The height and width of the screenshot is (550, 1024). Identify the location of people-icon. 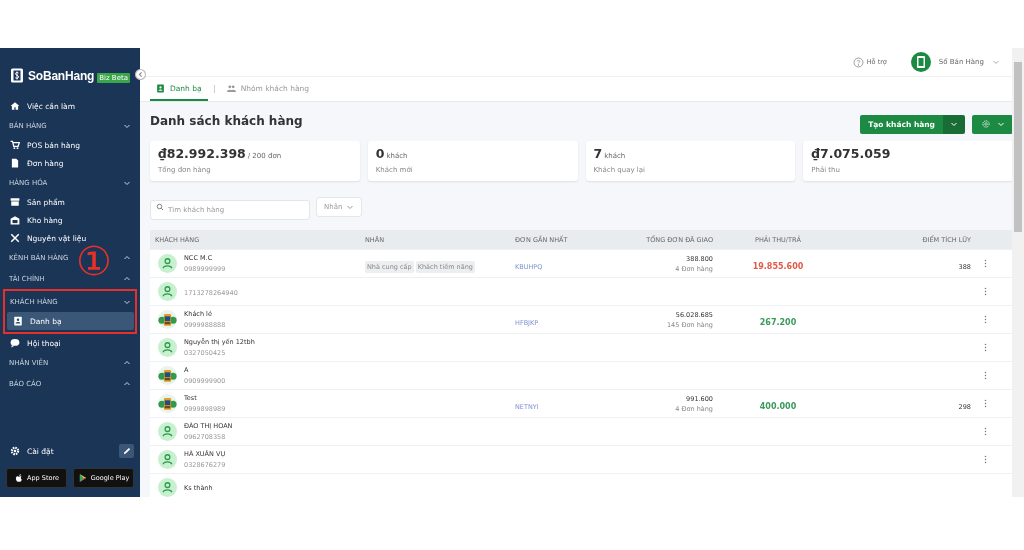
(231, 88).